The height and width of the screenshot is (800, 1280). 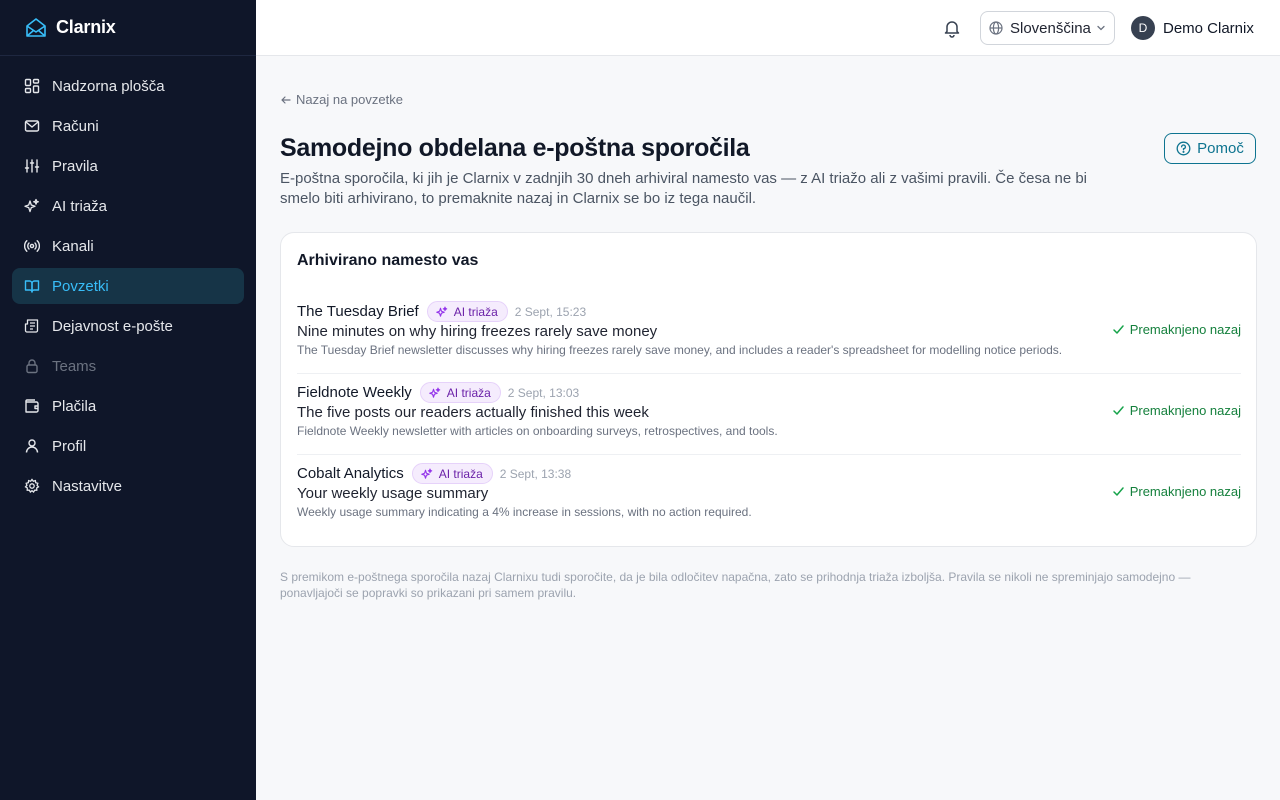 I want to click on sidebar-item-label: Povzetki, so click(x=80, y=286).